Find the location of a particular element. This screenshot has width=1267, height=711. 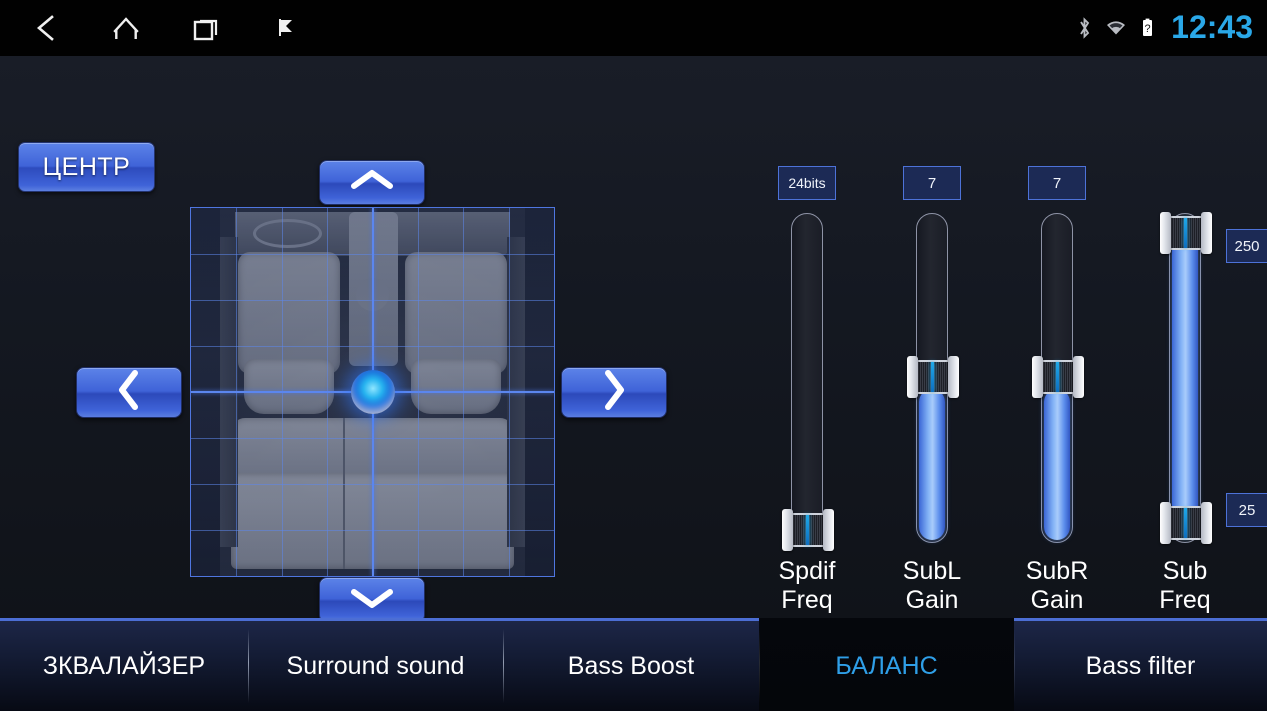

subl-gain-handle is located at coordinates (933, 376).